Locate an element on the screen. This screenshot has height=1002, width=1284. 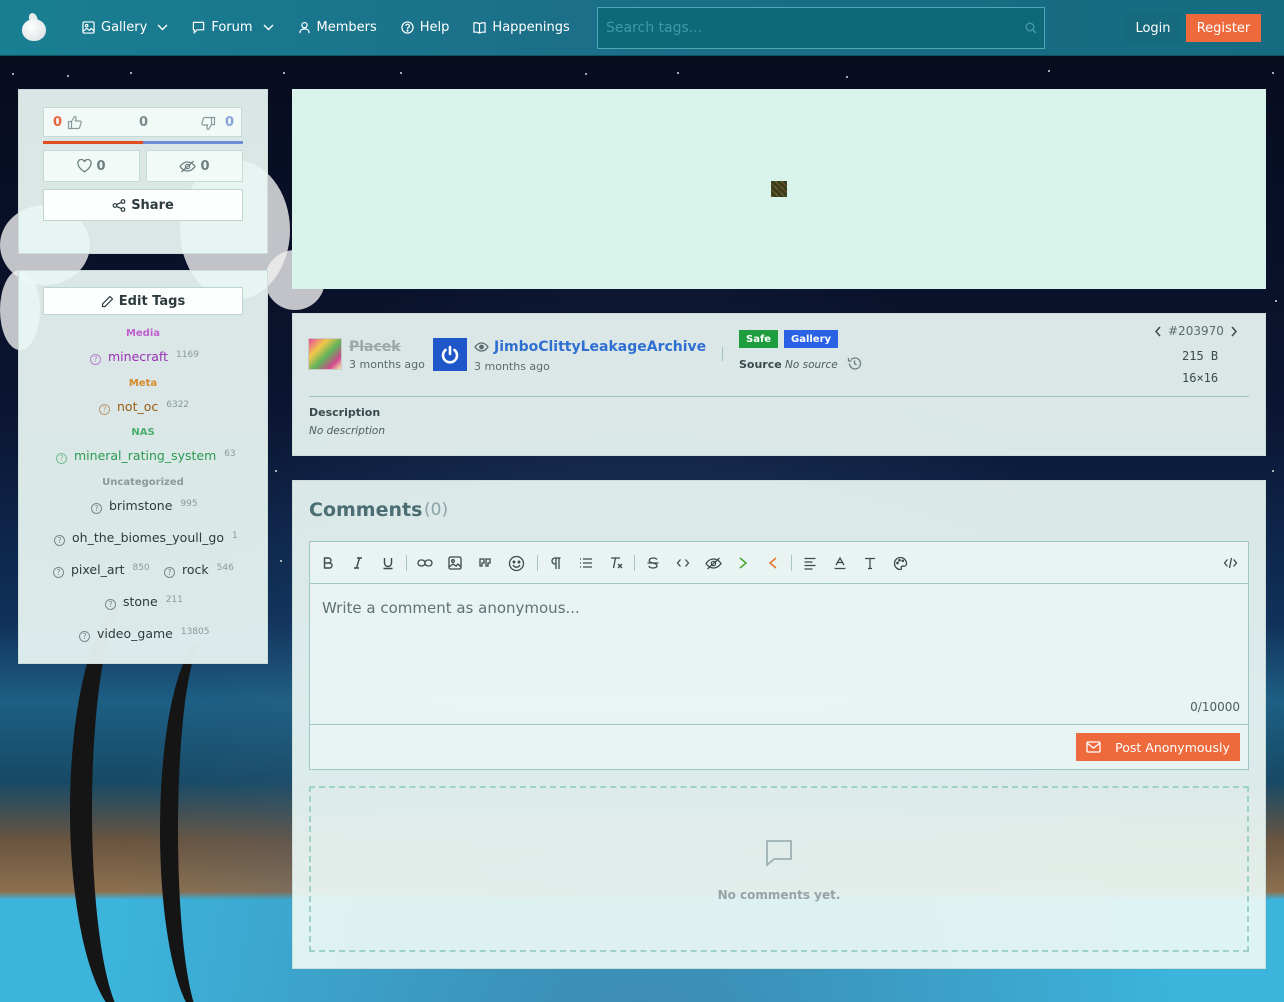
history-icon is located at coordinates (854, 365).